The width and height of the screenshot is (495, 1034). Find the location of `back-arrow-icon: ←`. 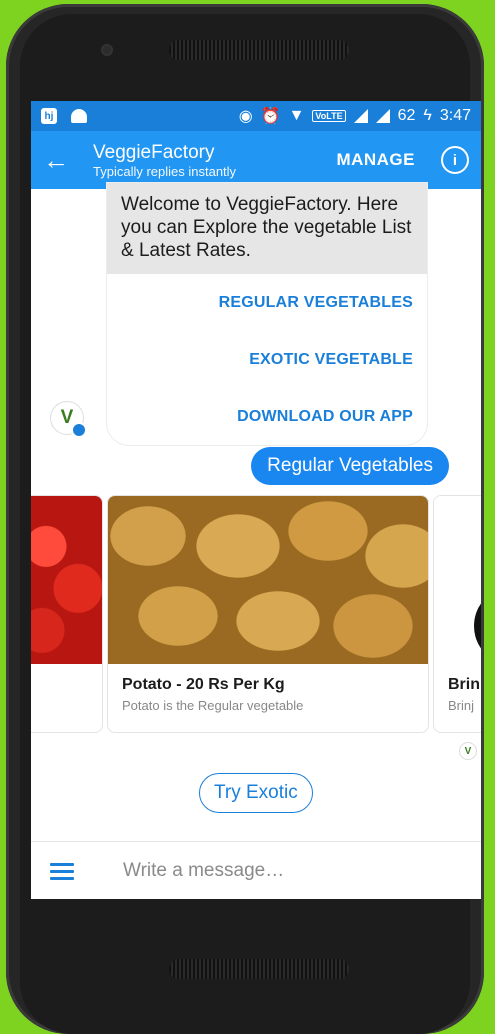

back-arrow-icon: ← is located at coordinates (68, 160).